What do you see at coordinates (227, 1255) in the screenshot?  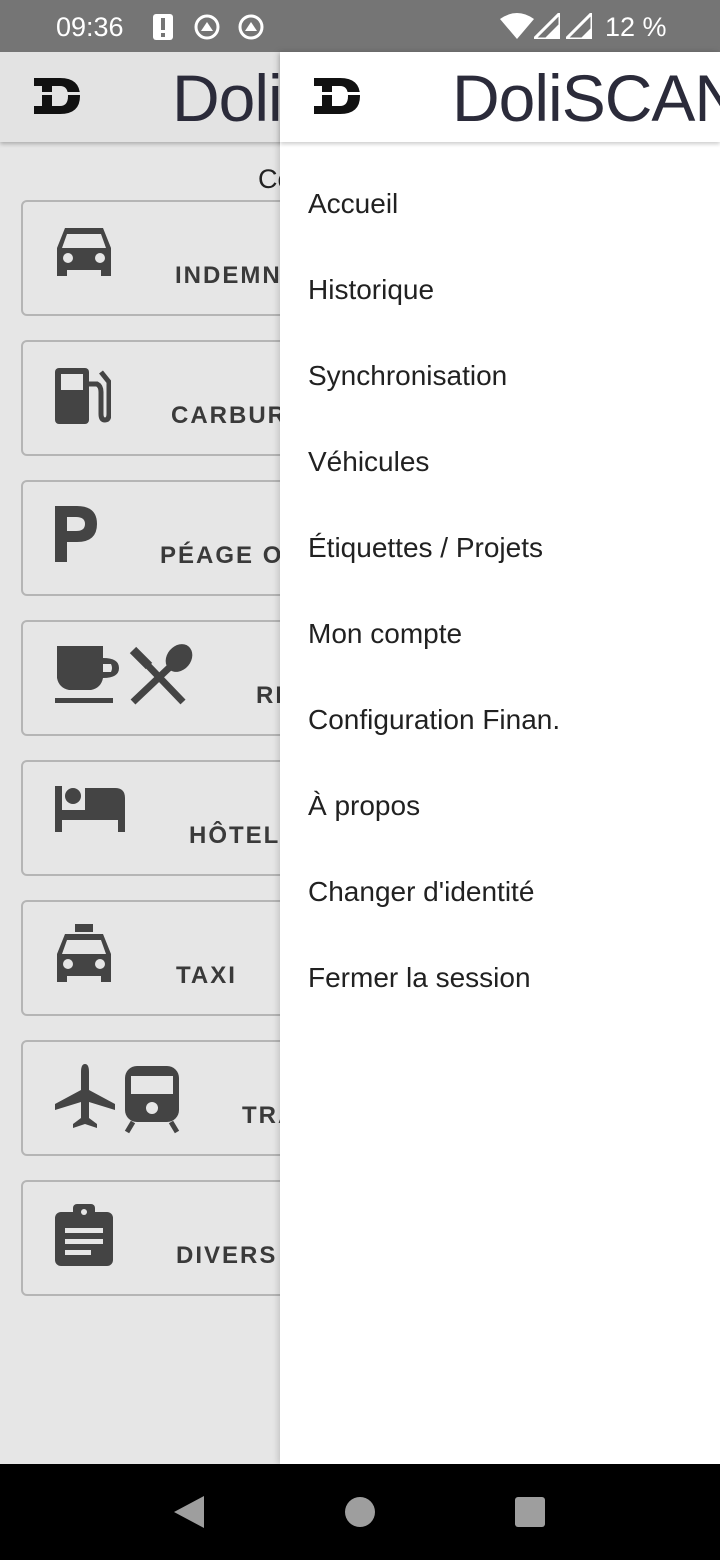 I see `card-label: DIVERS` at bounding box center [227, 1255].